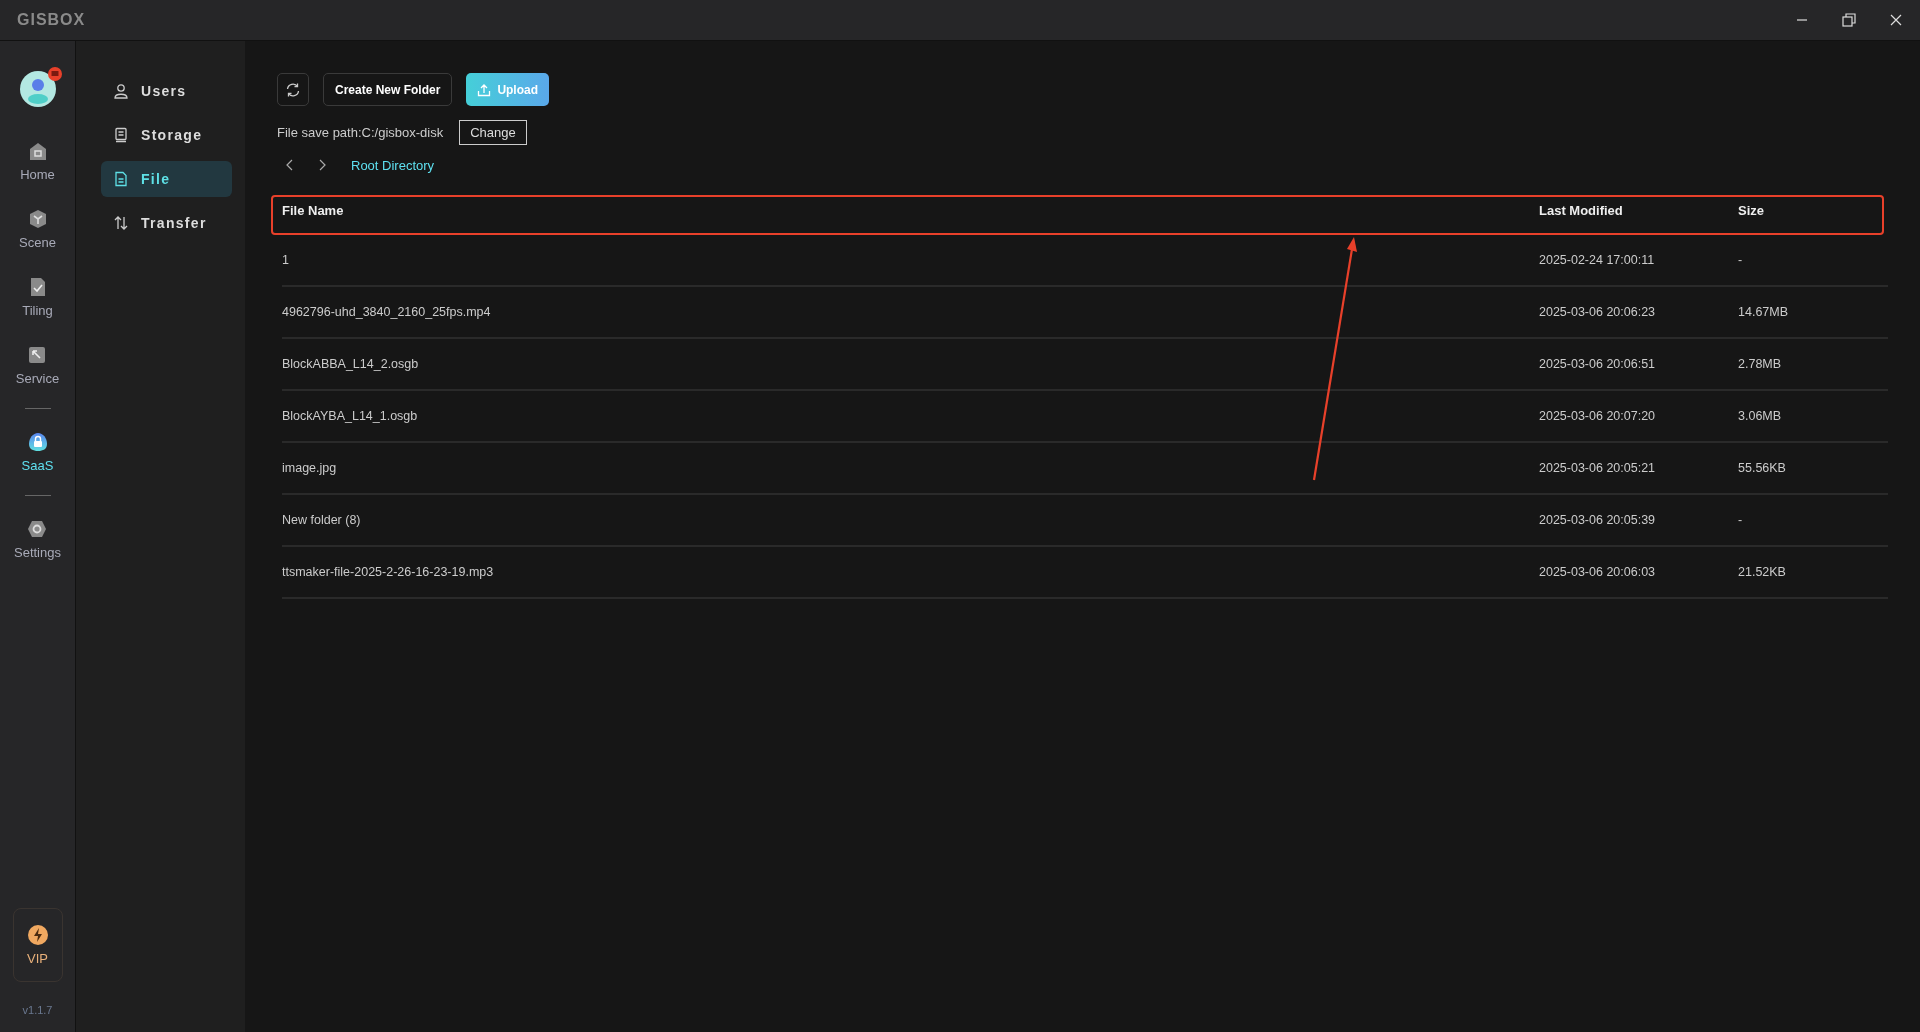 This screenshot has height=1032, width=1920. I want to click on table-cell-text: BlockAYBA_L14_1.osgb, so click(350, 416).